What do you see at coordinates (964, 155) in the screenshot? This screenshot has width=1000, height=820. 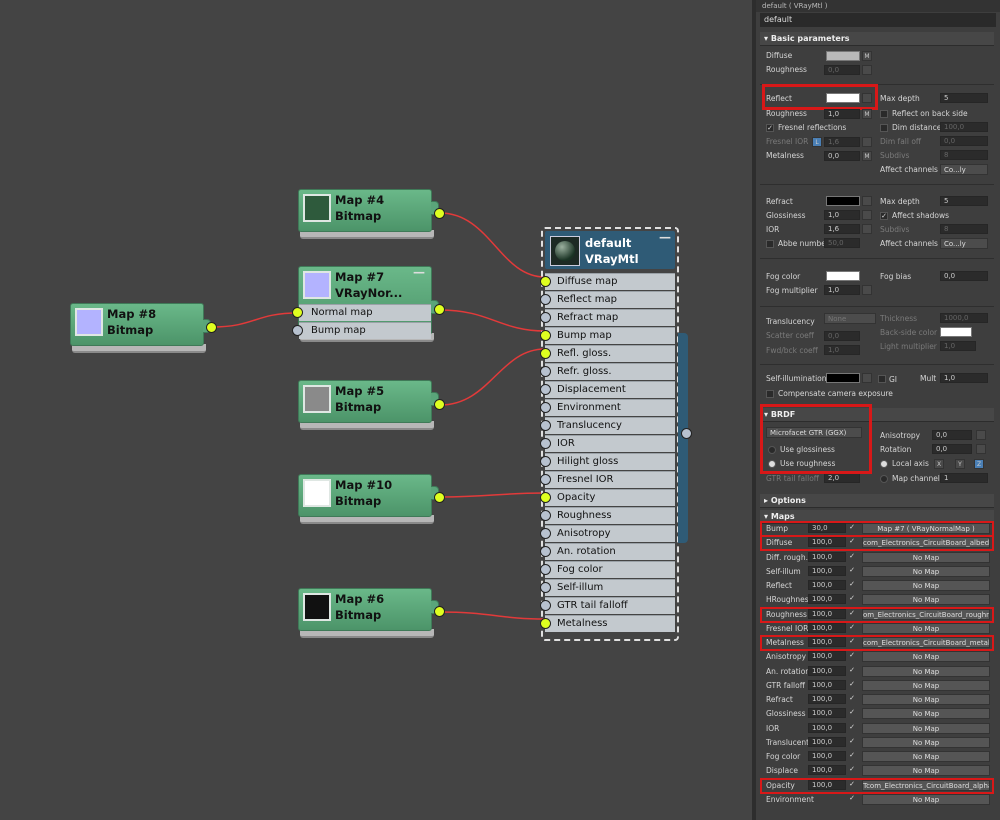 I see `subdivs-spinner: 8` at bounding box center [964, 155].